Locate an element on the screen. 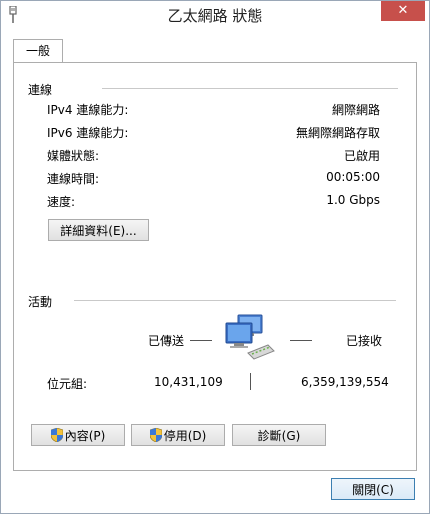 The height and width of the screenshot is (514, 430). window-title: 乙太網路 狀態 is located at coordinates (215, 16).